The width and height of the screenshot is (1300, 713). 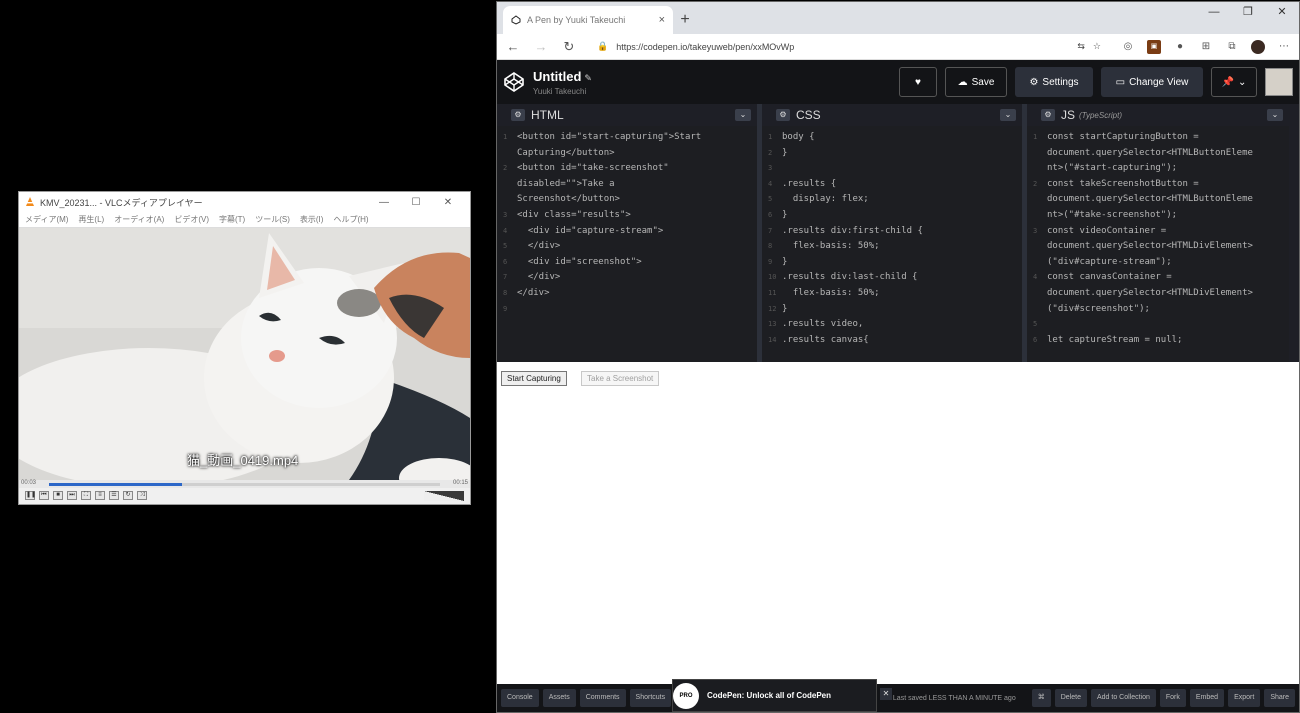 What do you see at coordinates (1279, 82) in the screenshot?
I see `user-avatar` at bounding box center [1279, 82].